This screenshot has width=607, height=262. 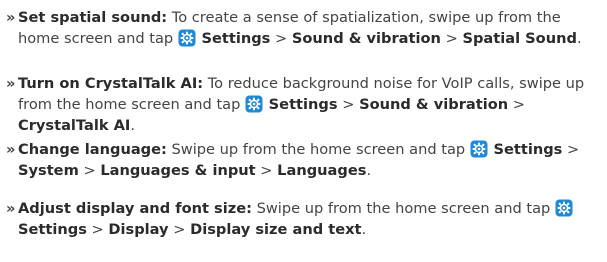 What do you see at coordinates (93, 17) in the screenshot?
I see `item-title: Set spatial sound:` at bounding box center [93, 17].